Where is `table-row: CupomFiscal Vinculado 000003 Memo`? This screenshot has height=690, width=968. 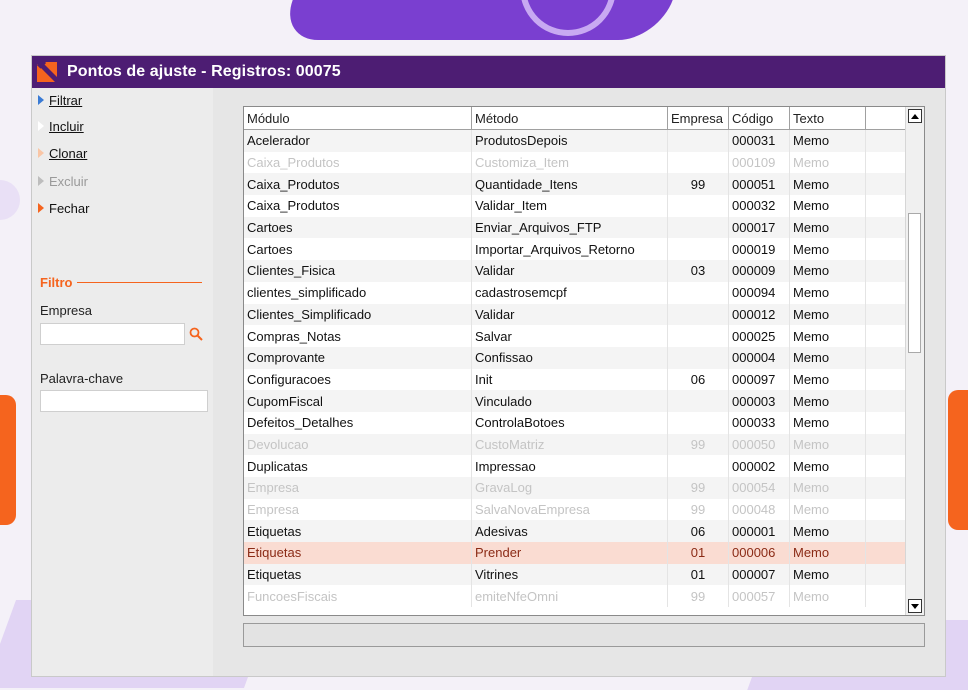
table-row: CupomFiscal Vinculado 000003 Memo is located at coordinates (584, 401).